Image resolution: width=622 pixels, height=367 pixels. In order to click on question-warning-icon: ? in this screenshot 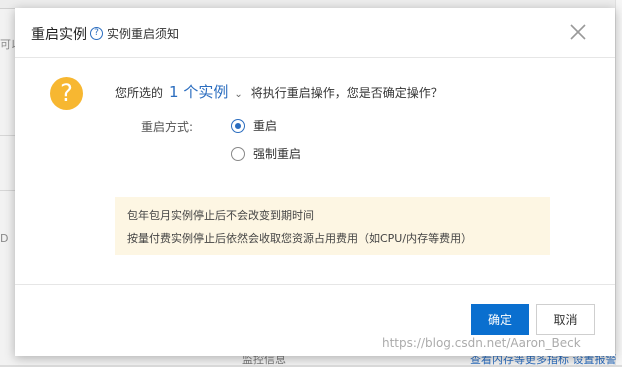, I will do `click(66, 93)`.